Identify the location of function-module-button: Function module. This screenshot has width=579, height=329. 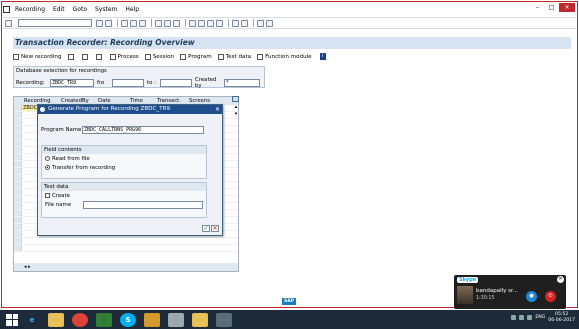
(284, 56).